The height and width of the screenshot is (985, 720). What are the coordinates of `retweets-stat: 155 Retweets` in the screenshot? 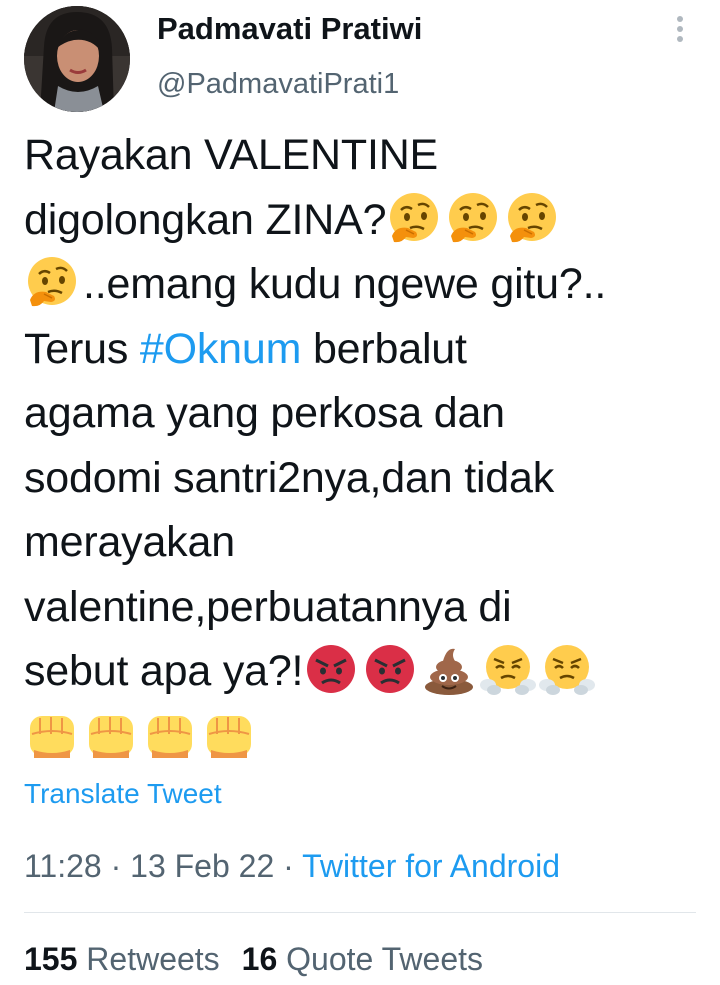 It's located at (122, 959).